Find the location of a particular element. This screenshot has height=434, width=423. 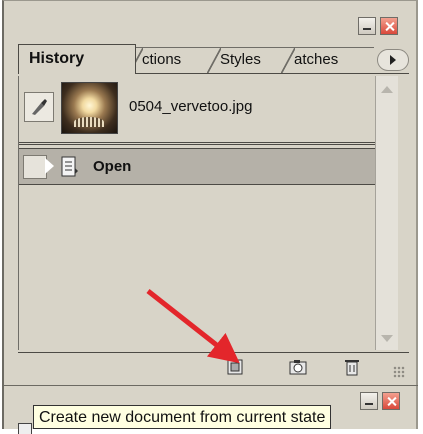

snapshot-row: 0504_vervetoo.jpg is located at coordinates (197, 106).